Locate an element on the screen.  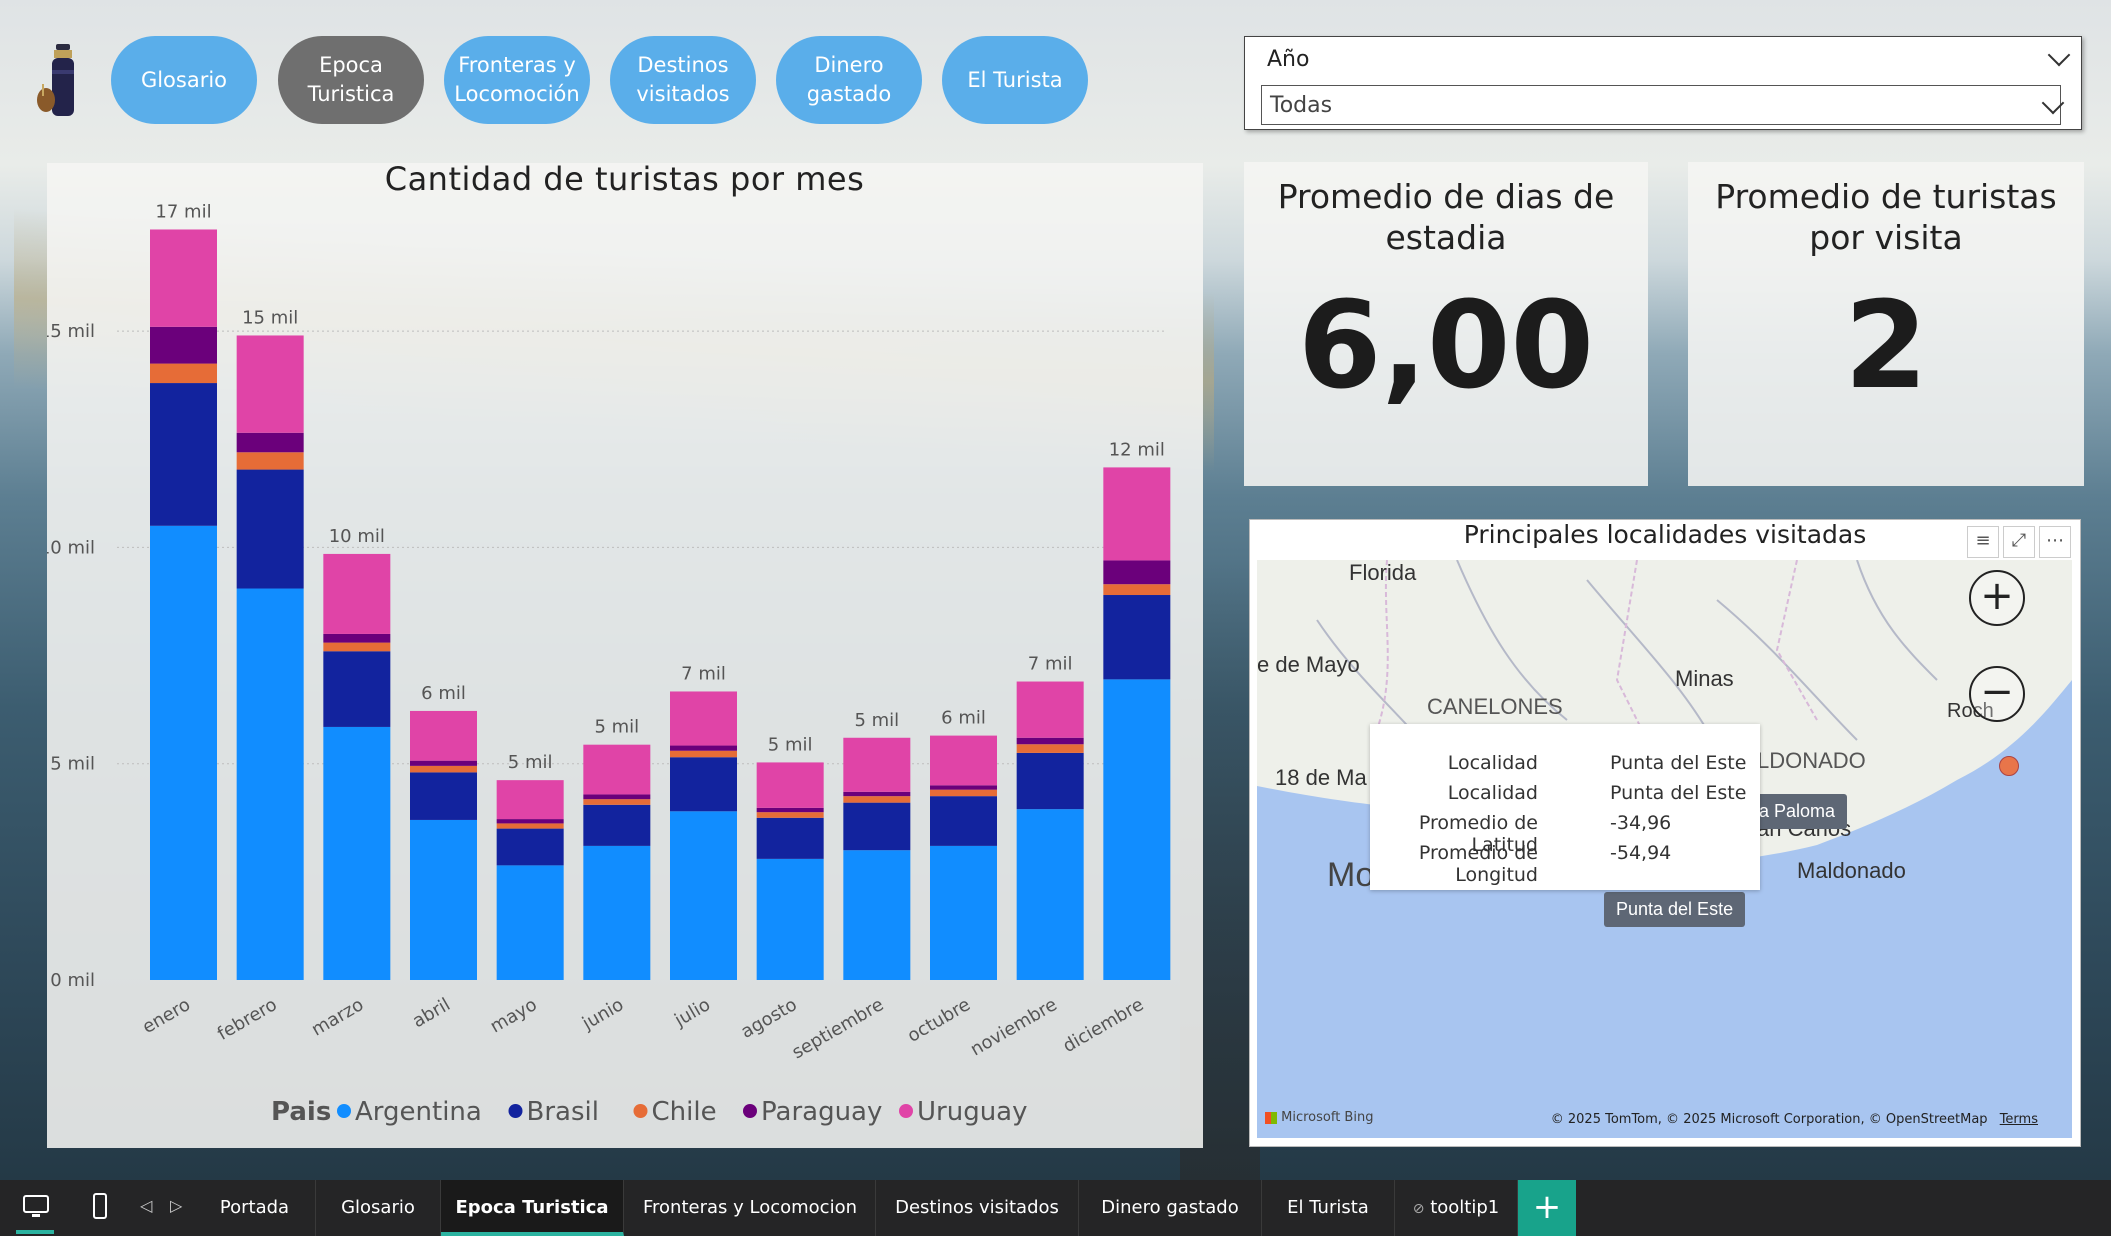
nav-button-epoca-turistica: Epoca Turistica is located at coordinates (351, 80).